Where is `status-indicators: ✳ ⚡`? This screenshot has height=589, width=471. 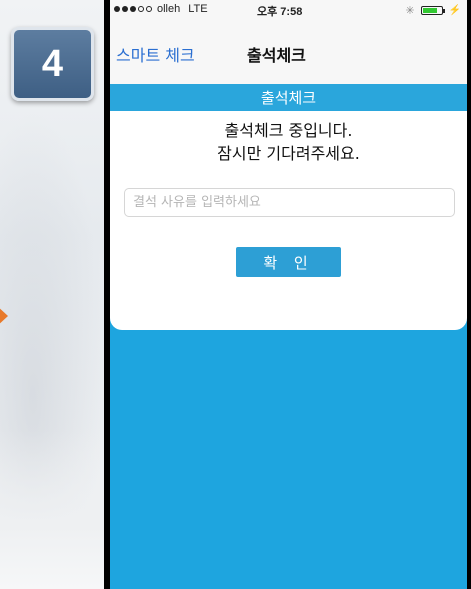
status-indicators: ✳ ⚡ is located at coordinates (433, 10).